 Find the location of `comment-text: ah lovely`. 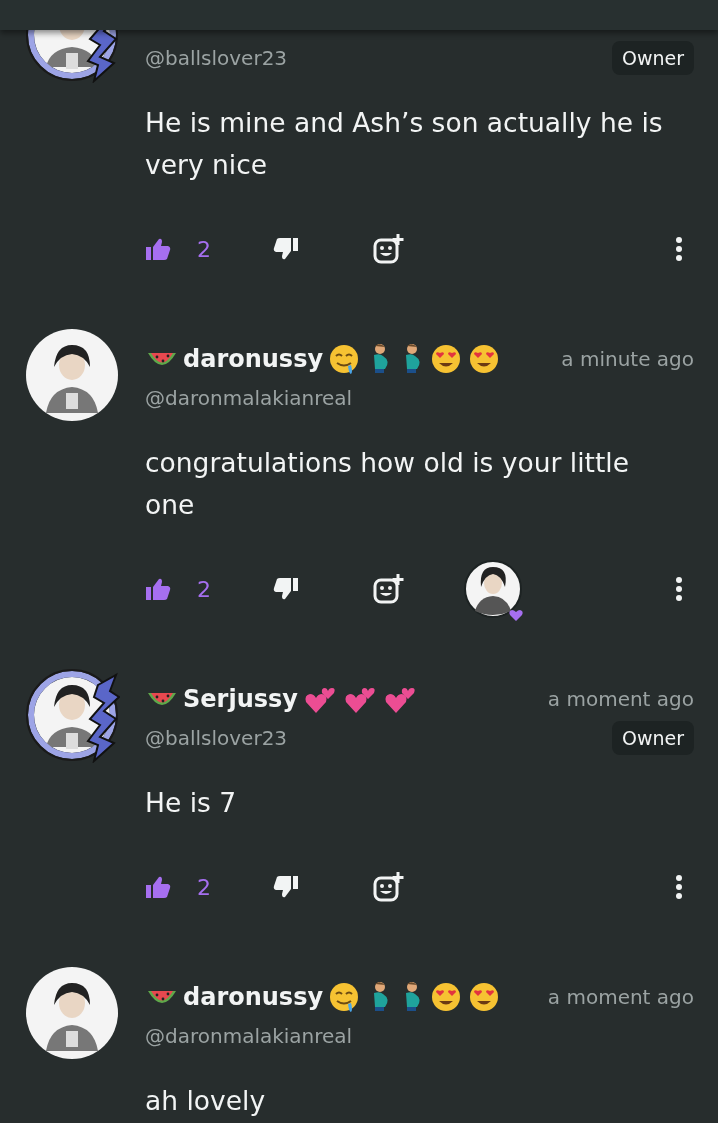

comment-text: ah lovely is located at coordinates (206, 1101).